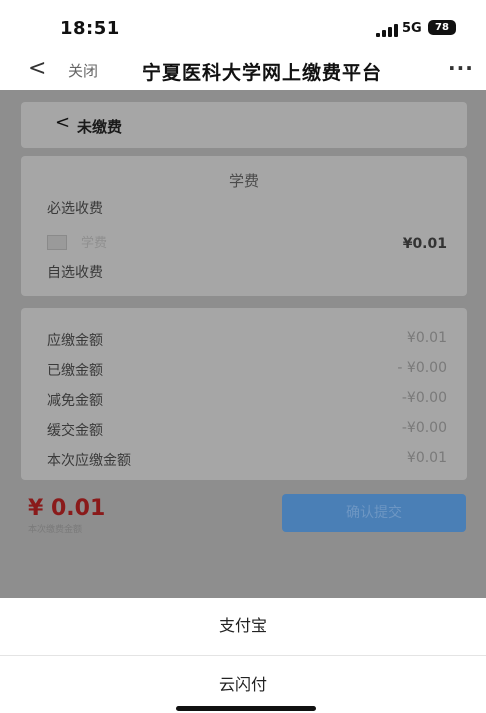 This screenshot has height=713, width=486. What do you see at coordinates (247, 431) in the screenshot?
I see `summary-row: 缓交金额 -¥0.00` at bounding box center [247, 431].